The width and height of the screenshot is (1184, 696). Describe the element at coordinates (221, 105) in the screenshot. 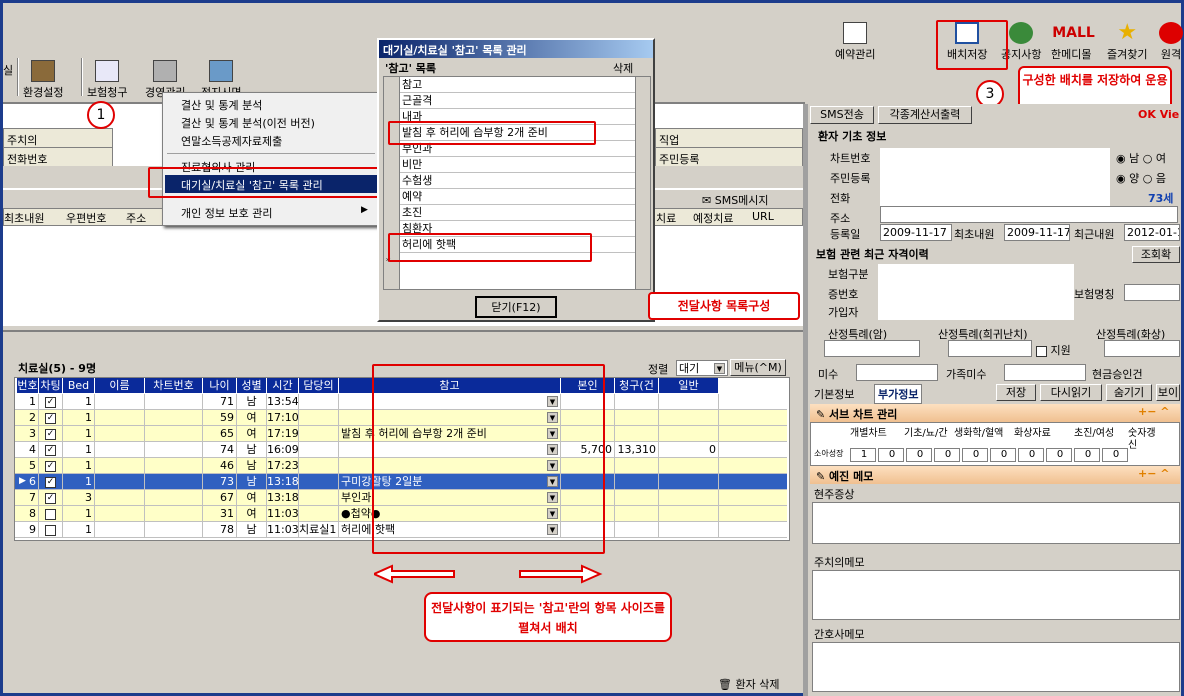

I see `menu-stats: 결산 및 통계 분석` at that location.